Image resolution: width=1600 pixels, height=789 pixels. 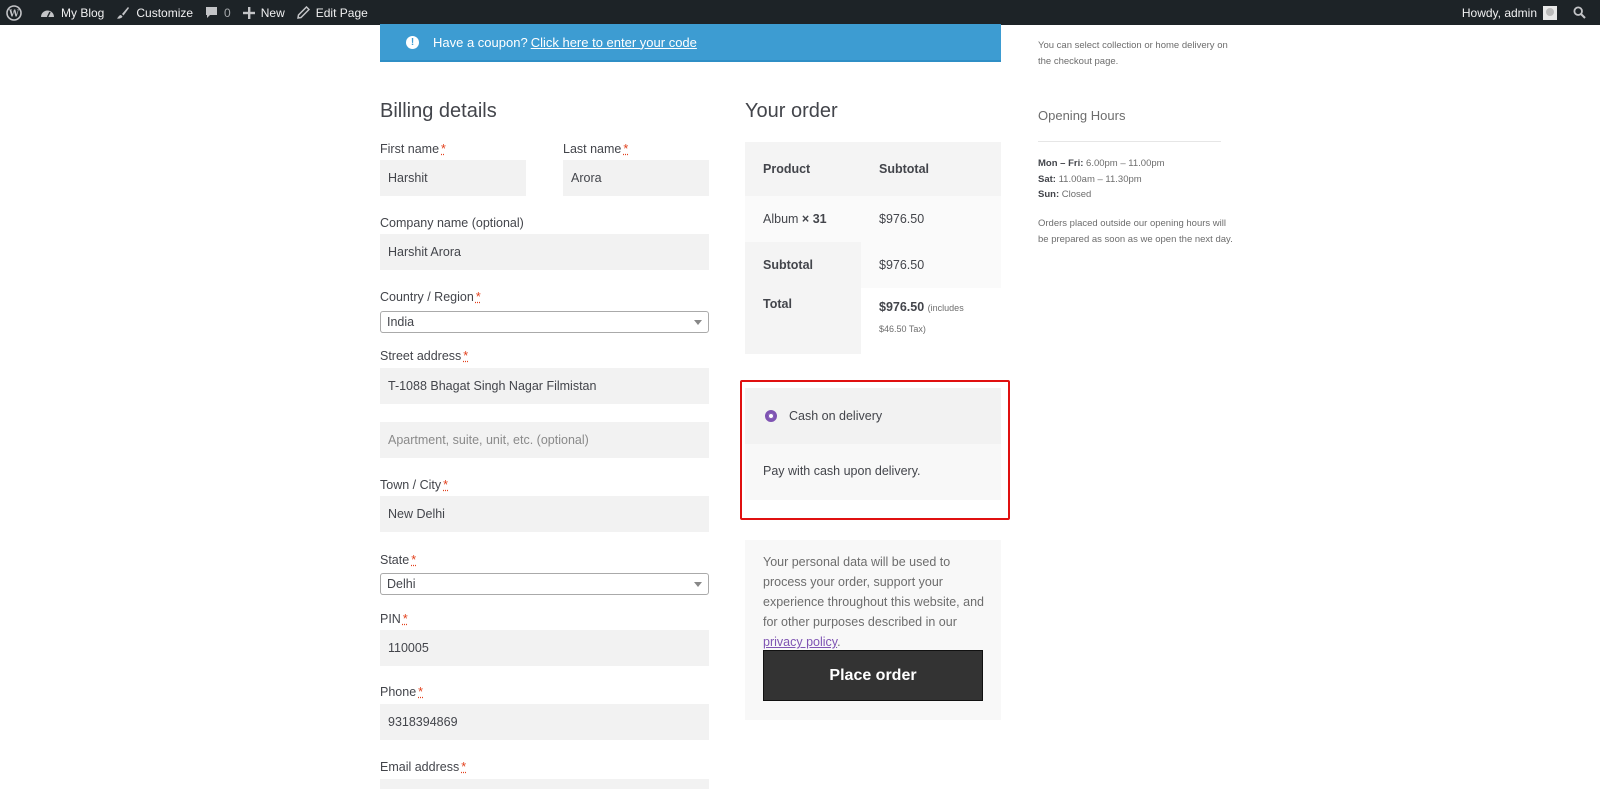 What do you see at coordinates (636, 178) in the screenshot?
I see `last-name-input: Arora` at bounding box center [636, 178].